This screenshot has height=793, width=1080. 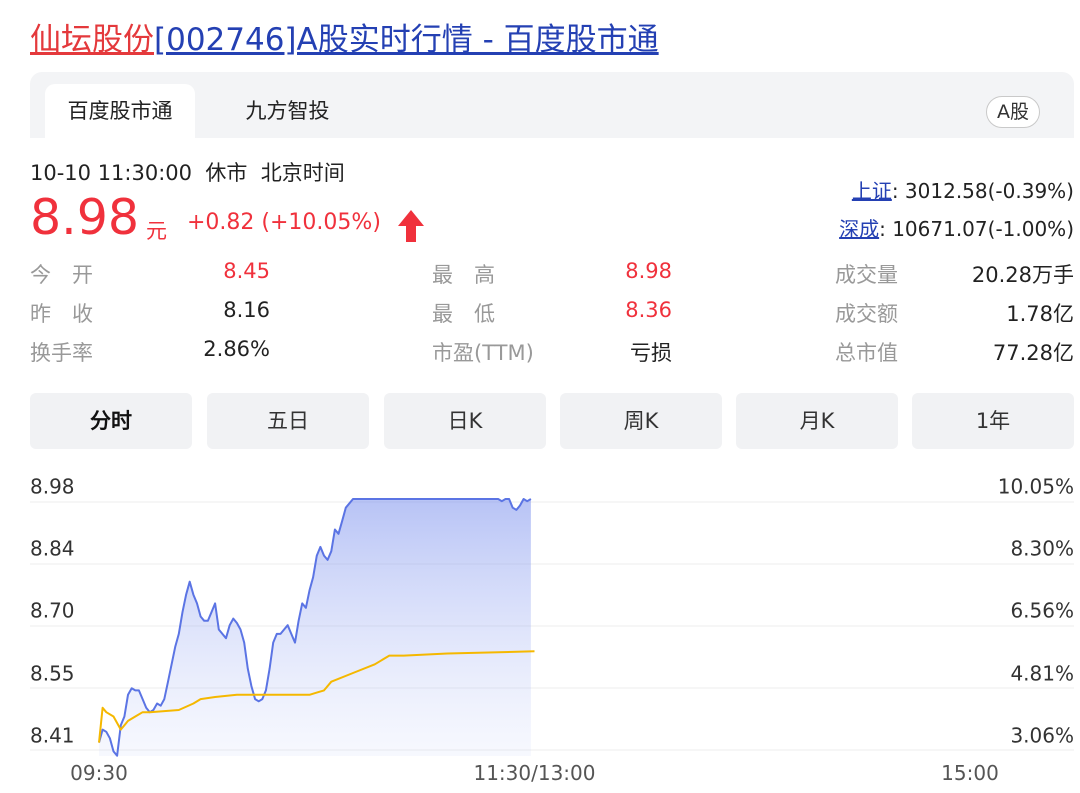 What do you see at coordinates (866, 314) in the screenshot?
I see `stat-amount-label: 成交额` at bounding box center [866, 314].